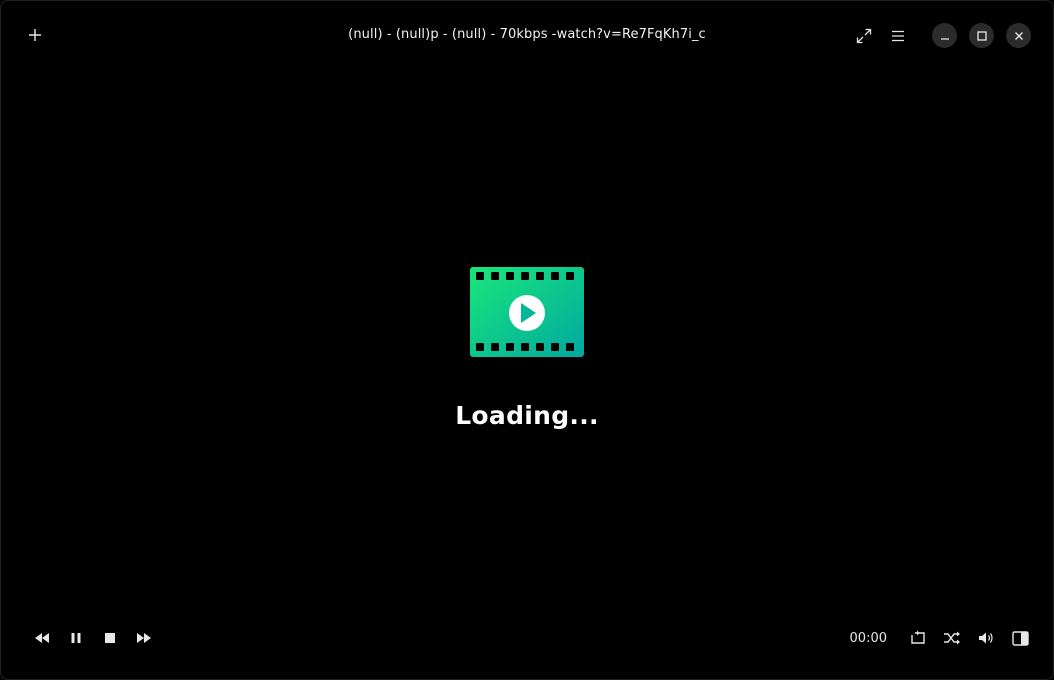  I want to click on shuffle-button, so click(952, 638).